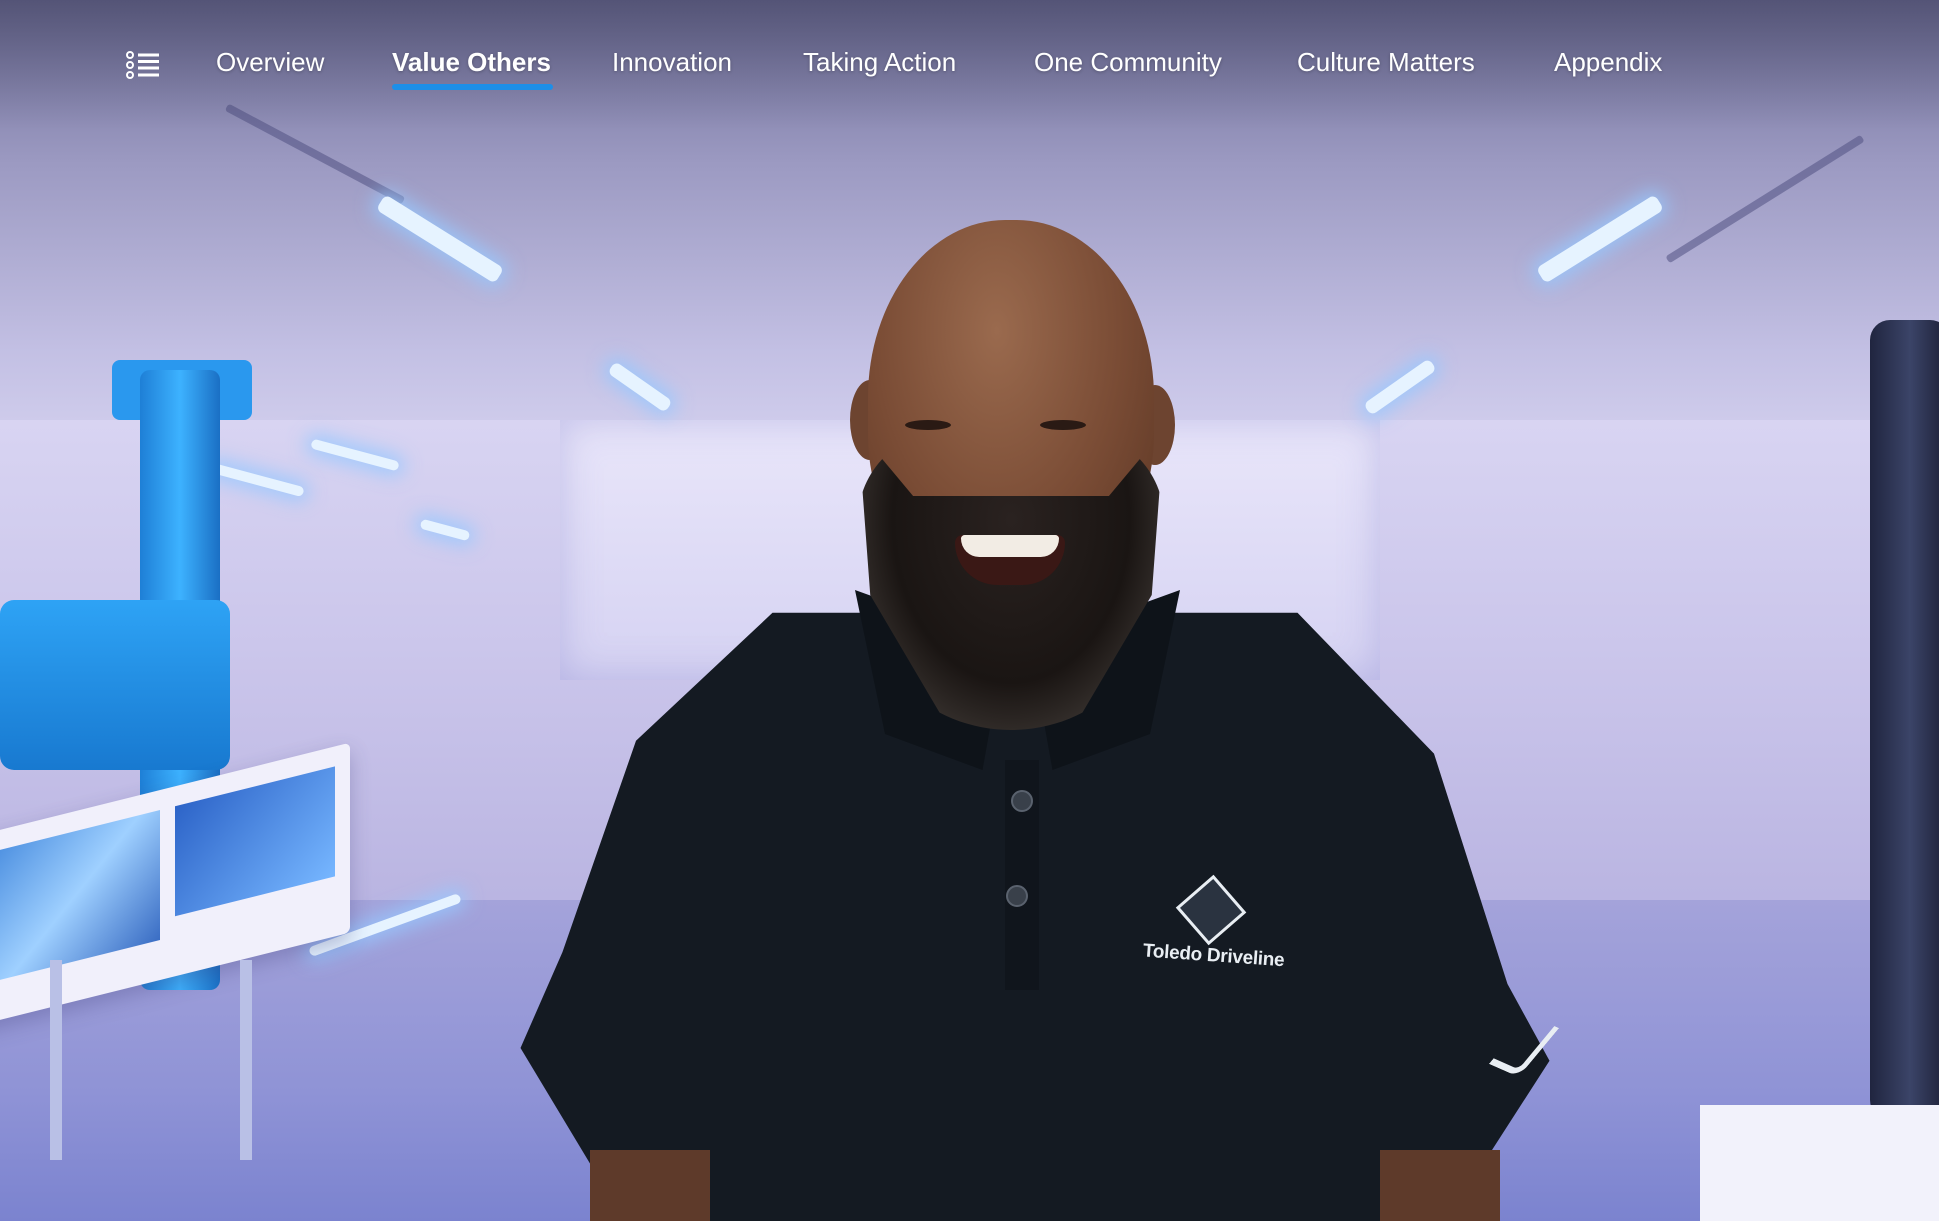 This screenshot has width=1939, height=1221. What do you see at coordinates (879, 62) in the screenshot?
I see `nav-item-taking-action: Taking Action` at bounding box center [879, 62].